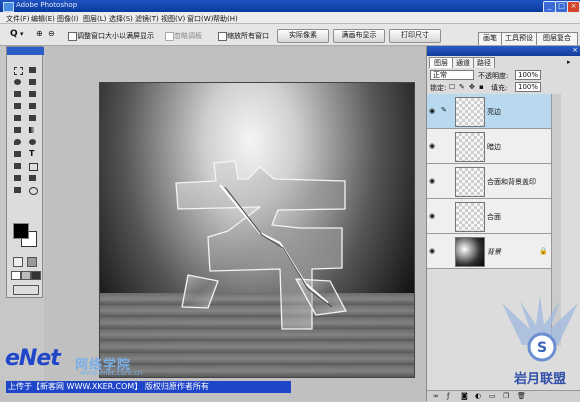 This screenshot has height=402, width=580. What do you see at coordinates (32, 262) in the screenshot?
I see `quick-mask-icon` at bounding box center [32, 262].